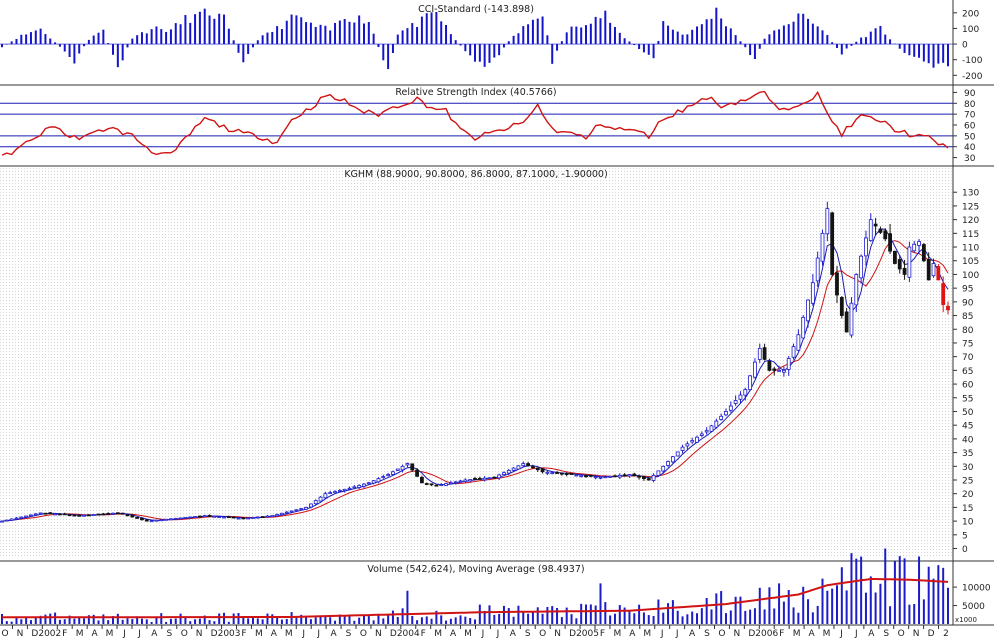  I want to click on price-tick-label: 25, so click(967, 482).